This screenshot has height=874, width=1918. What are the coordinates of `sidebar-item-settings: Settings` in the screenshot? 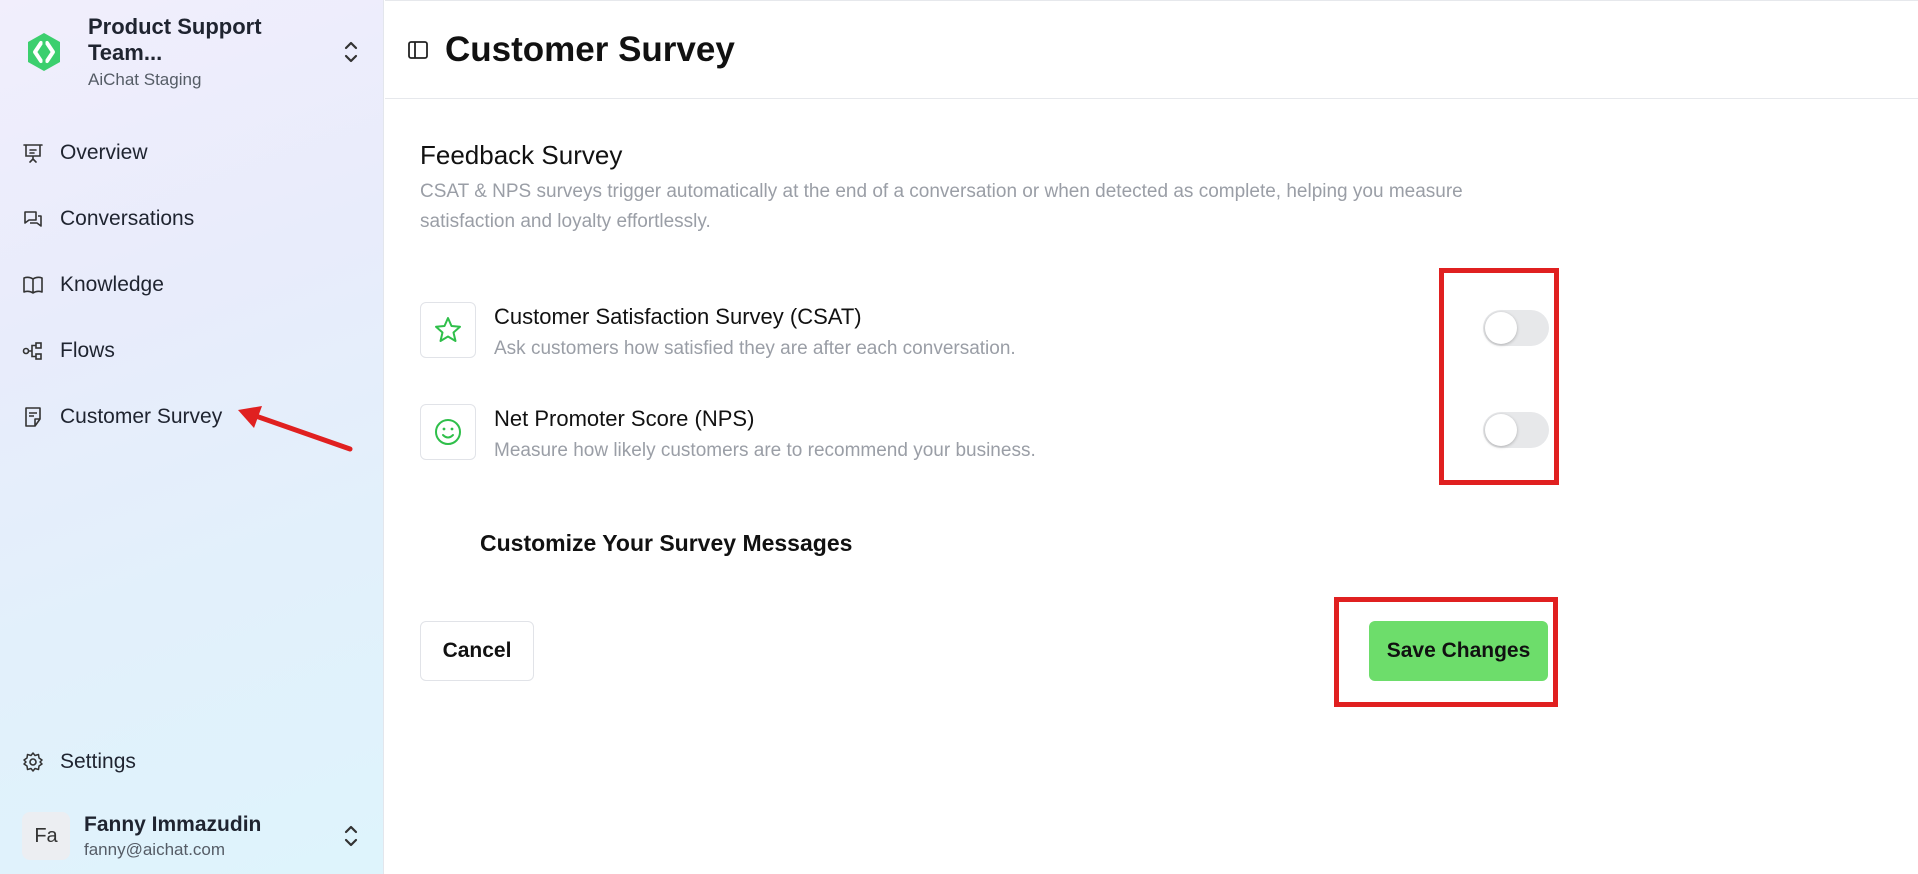 It's located at (79, 762).